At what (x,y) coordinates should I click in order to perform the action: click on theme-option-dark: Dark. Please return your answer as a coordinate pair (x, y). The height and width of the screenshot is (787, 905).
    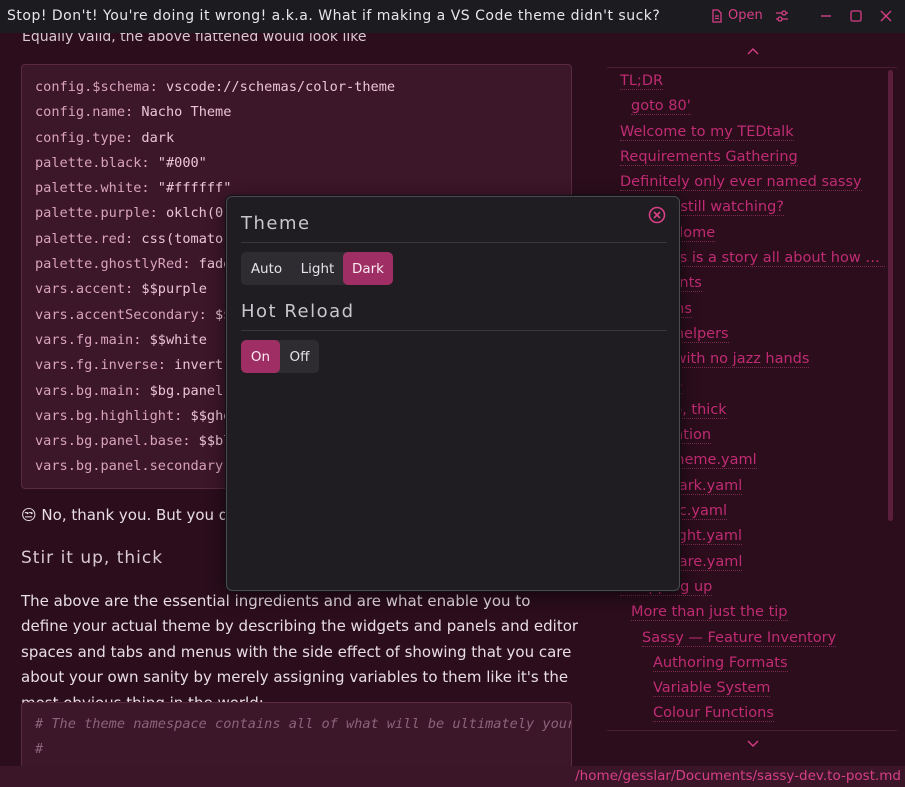
    Looking at the image, I should click on (368, 268).